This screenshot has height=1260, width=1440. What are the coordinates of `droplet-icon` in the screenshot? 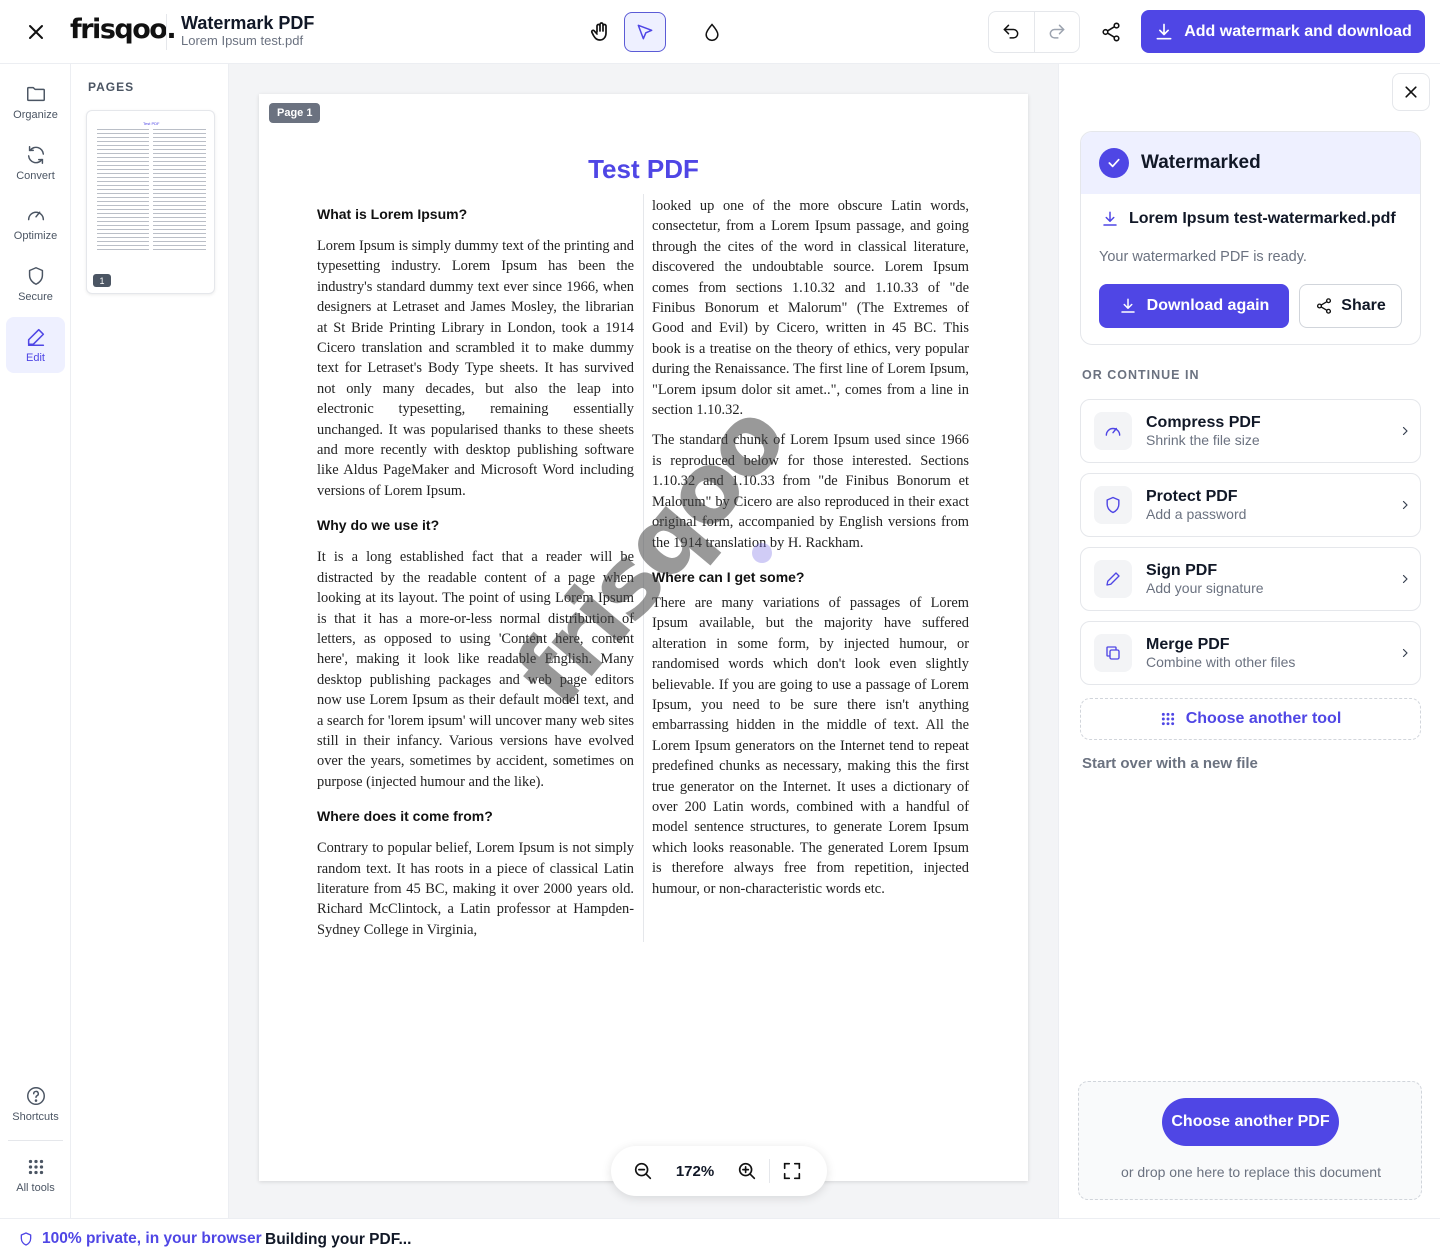 It's located at (712, 32).